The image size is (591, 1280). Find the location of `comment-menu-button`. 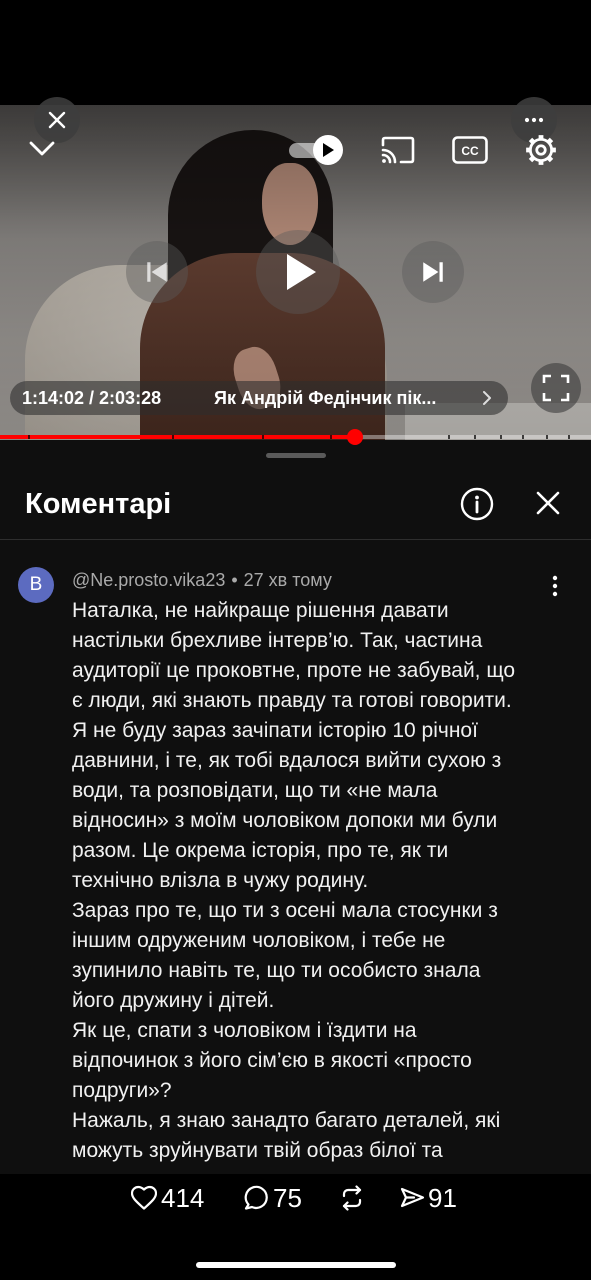

comment-menu-button is located at coordinates (555, 586).